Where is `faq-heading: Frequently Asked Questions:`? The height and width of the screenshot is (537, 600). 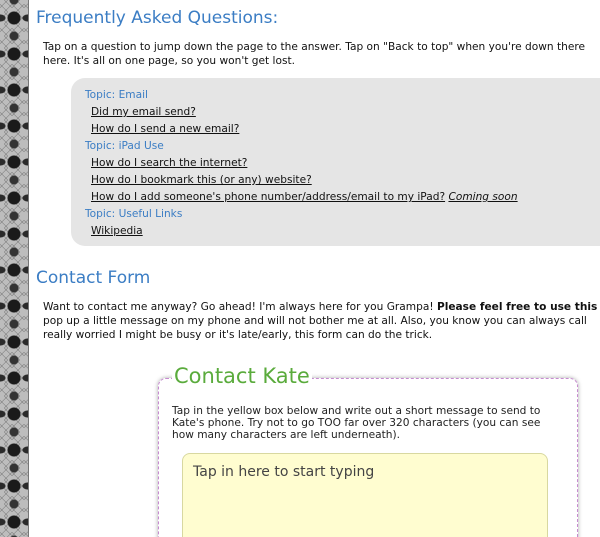
faq-heading: Frequently Asked Questions: is located at coordinates (157, 18).